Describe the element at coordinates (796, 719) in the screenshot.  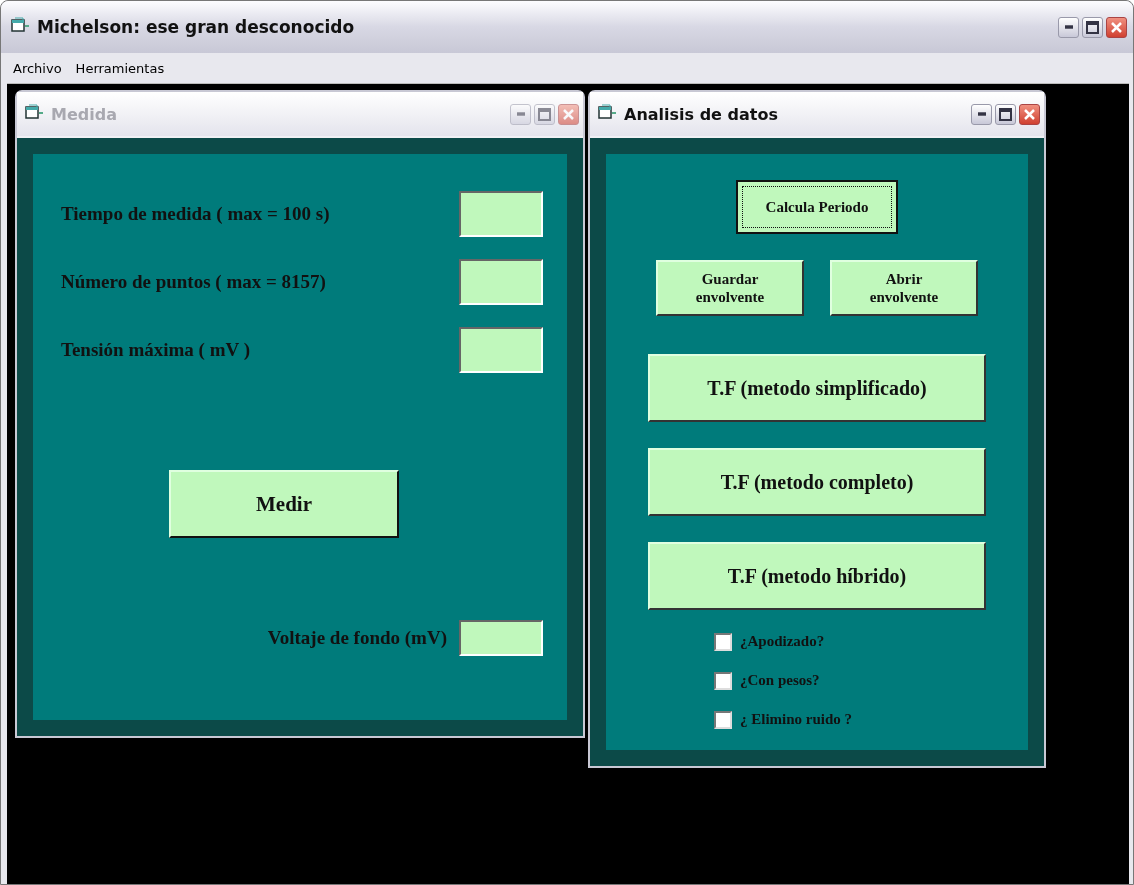
I see `checkbox-label: ¿ Elimino ruido ?` at that location.